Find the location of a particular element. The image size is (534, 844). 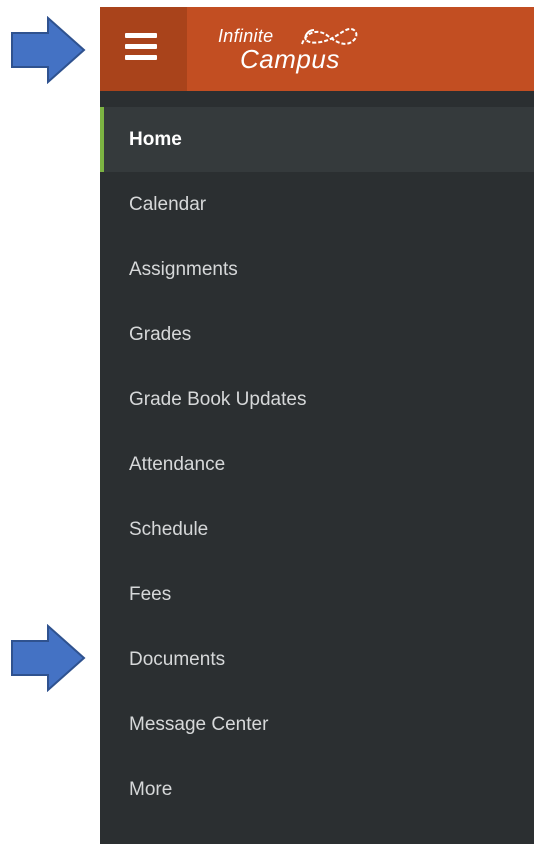

sidebar-item-grades: Grades is located at coordinates (317, 334).